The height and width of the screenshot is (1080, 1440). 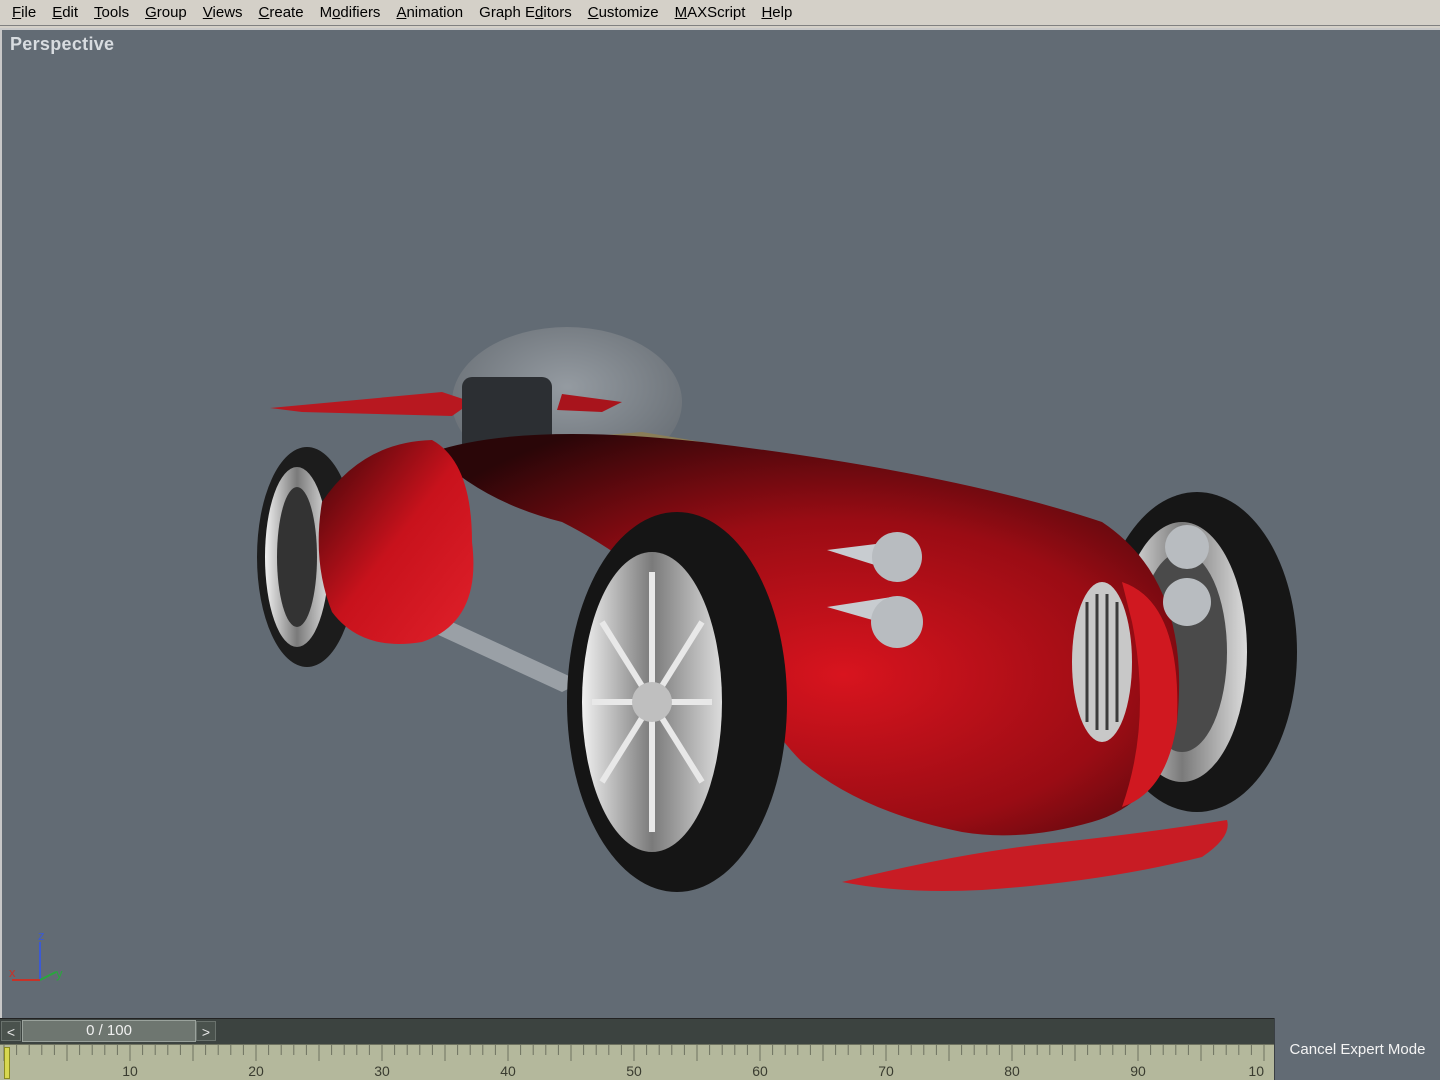 I want to click on chevron-left-icon: <, so click(x=11, y=1031).